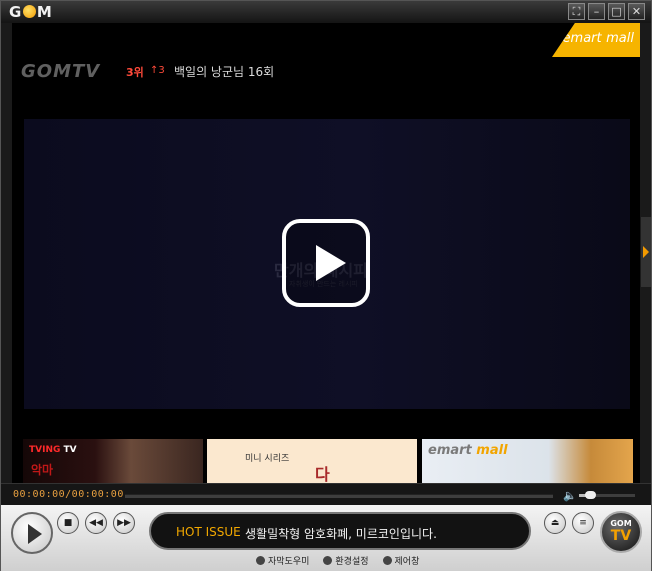 The image size is (652, 571). Describe the element at coordinates (267, 459) in the screenshot. I see `thumbnail-label: 미니 시리즈` at that location.